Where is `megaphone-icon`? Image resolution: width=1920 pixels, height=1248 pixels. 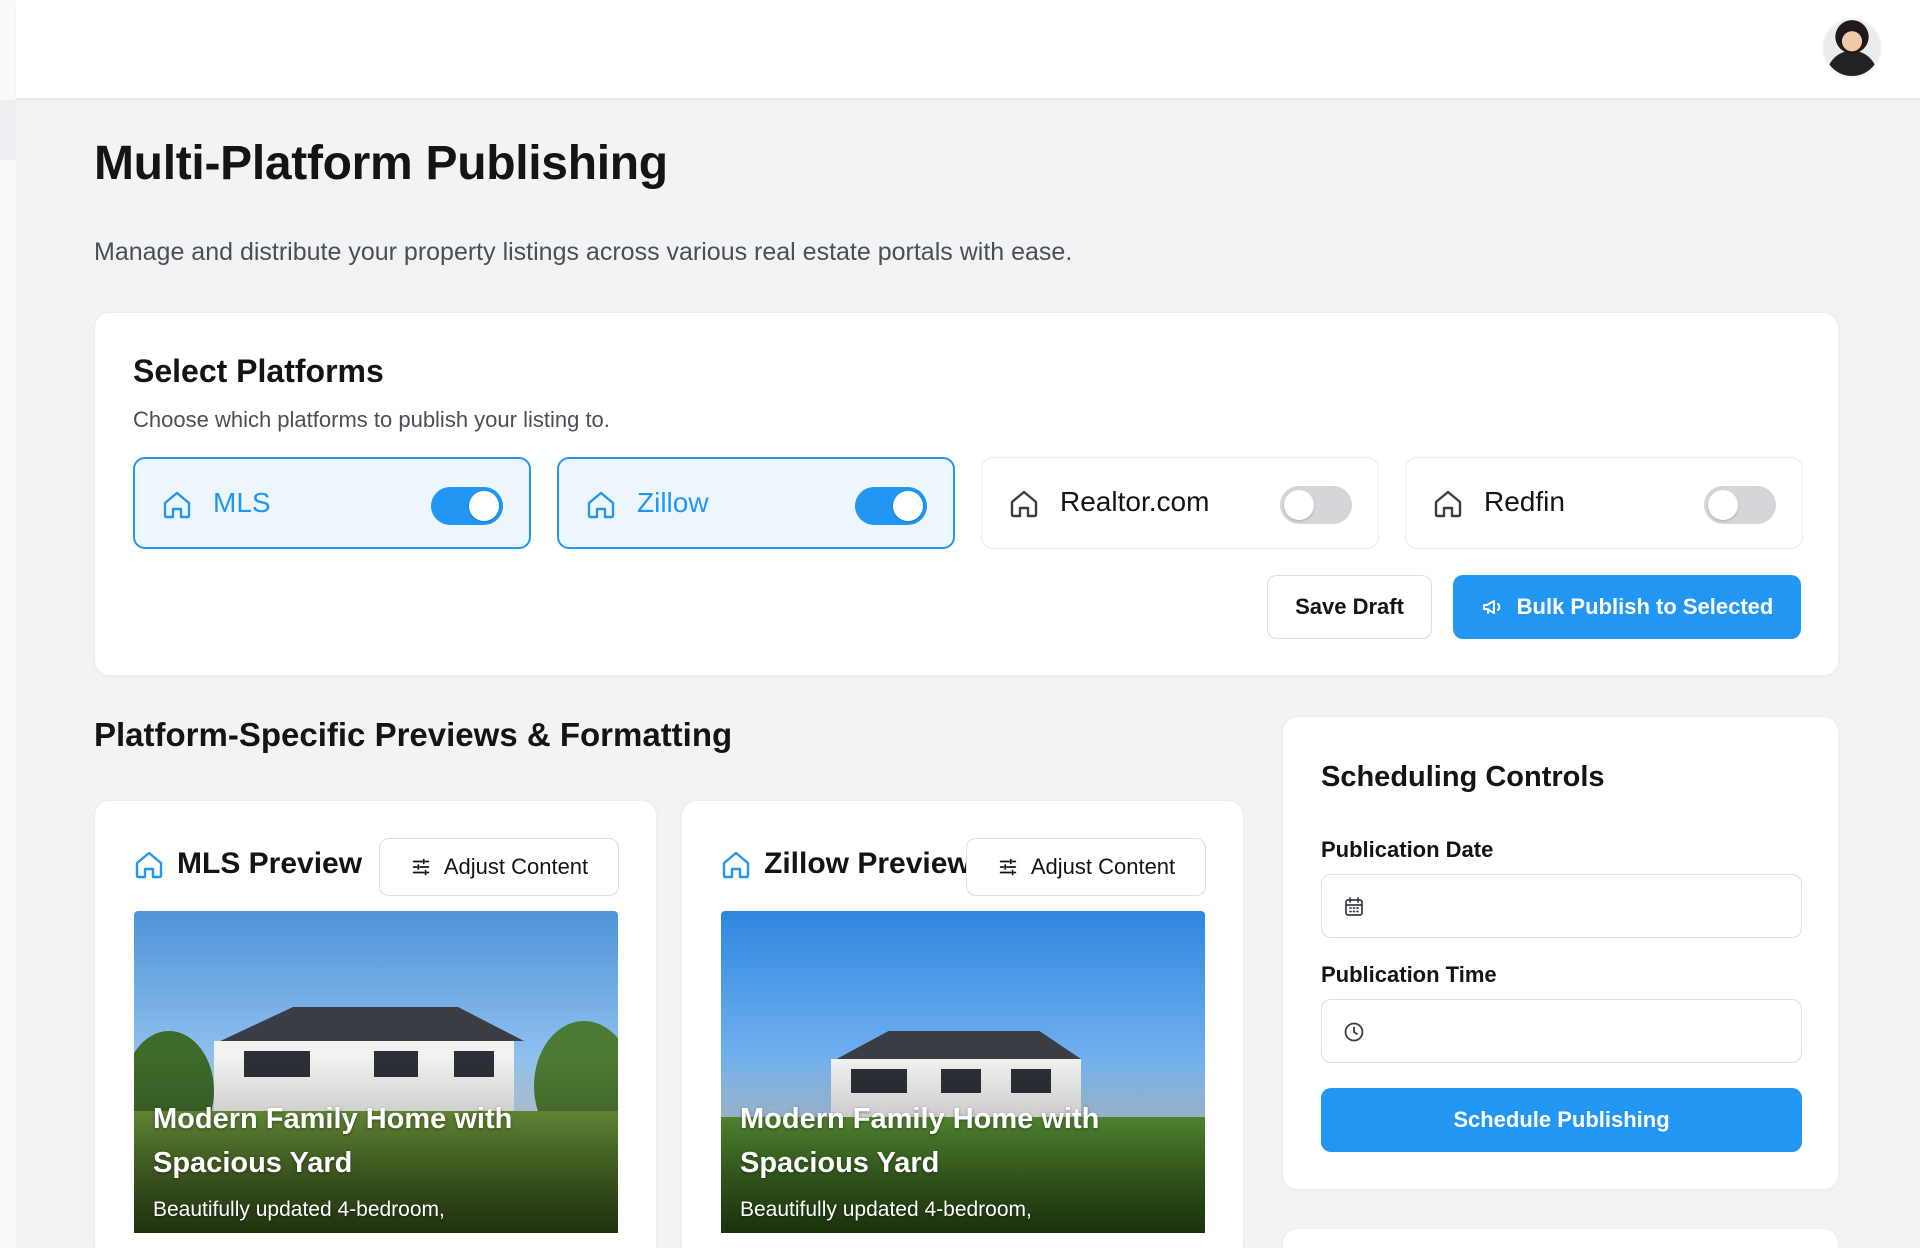 megaphone-icon is located at coordinates (1491, 607).